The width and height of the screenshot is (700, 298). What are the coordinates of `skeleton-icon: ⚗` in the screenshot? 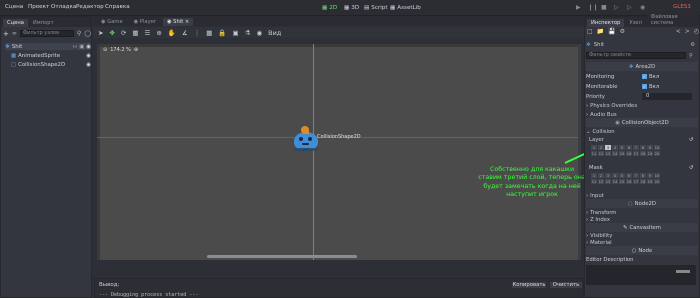 It's located at (248, 33).